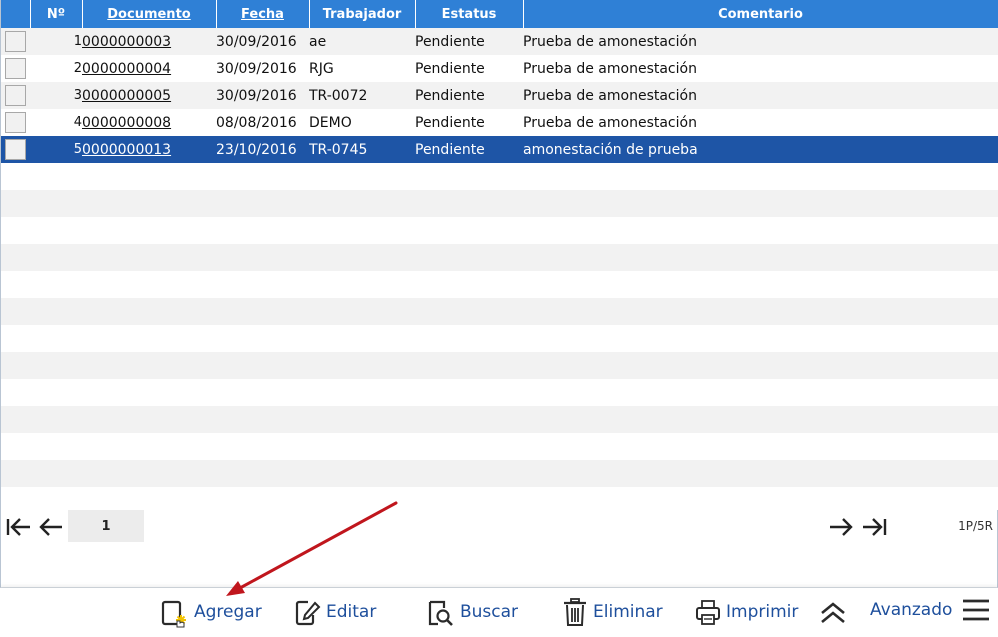  I want to click on header-estatus: Estatus, so click(469, 14).